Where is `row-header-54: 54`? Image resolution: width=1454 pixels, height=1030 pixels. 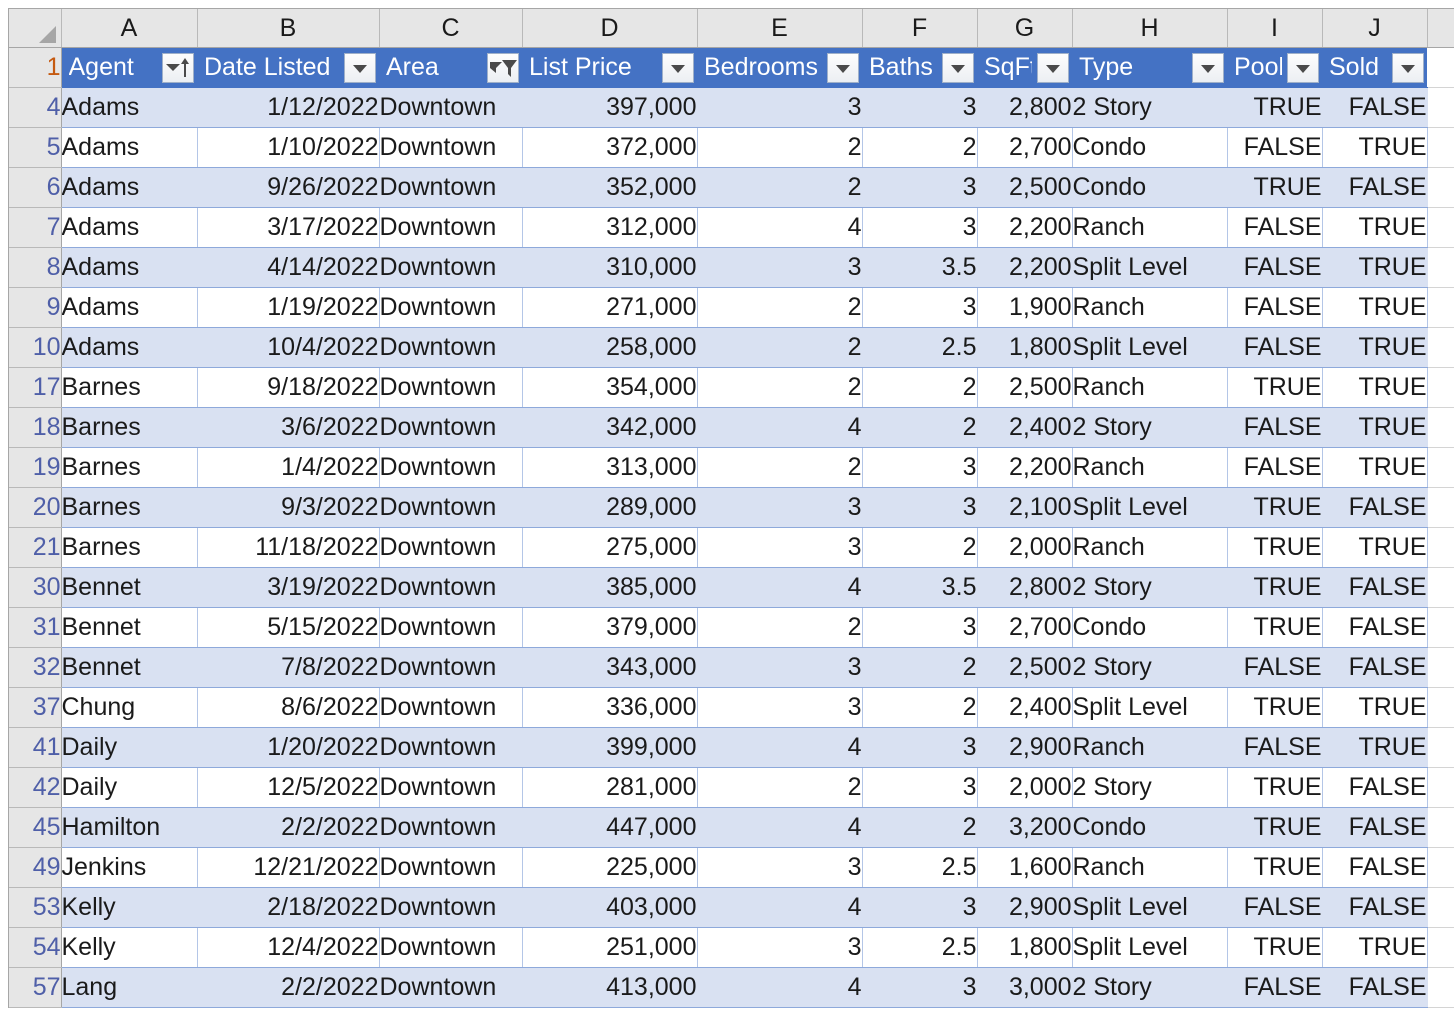 row-header-54: 54 is located at coordinates (35, 947).